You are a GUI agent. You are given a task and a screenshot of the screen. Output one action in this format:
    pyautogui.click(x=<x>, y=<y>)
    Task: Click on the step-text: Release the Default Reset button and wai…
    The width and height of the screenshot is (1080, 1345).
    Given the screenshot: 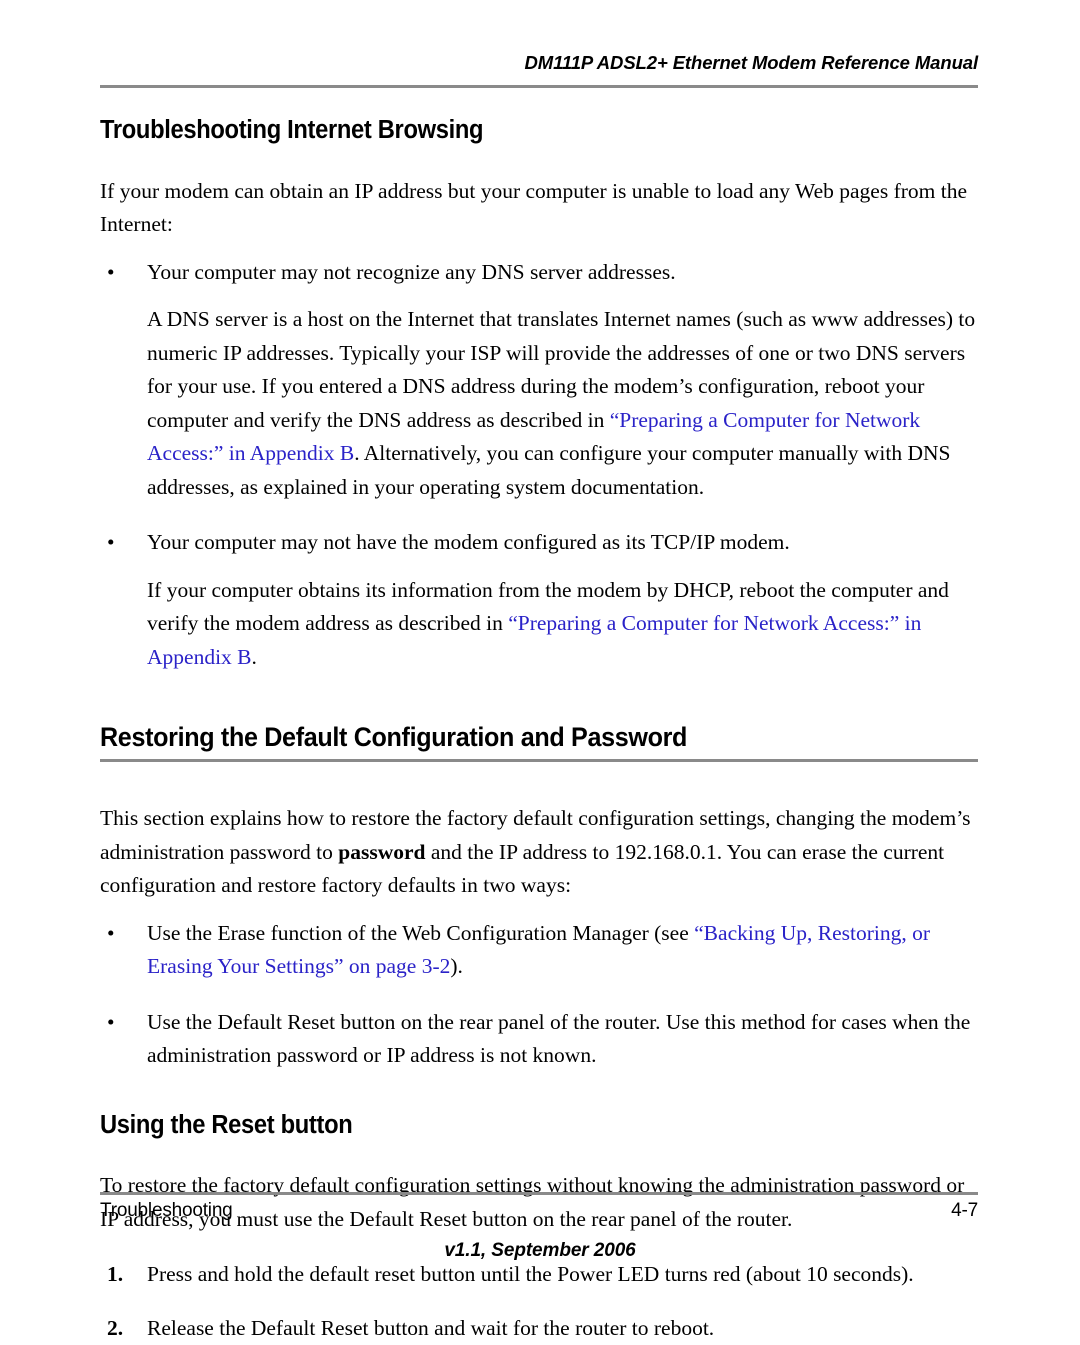 What is the action you would take?
    pyautogui.click(x=431, y=1327)
    